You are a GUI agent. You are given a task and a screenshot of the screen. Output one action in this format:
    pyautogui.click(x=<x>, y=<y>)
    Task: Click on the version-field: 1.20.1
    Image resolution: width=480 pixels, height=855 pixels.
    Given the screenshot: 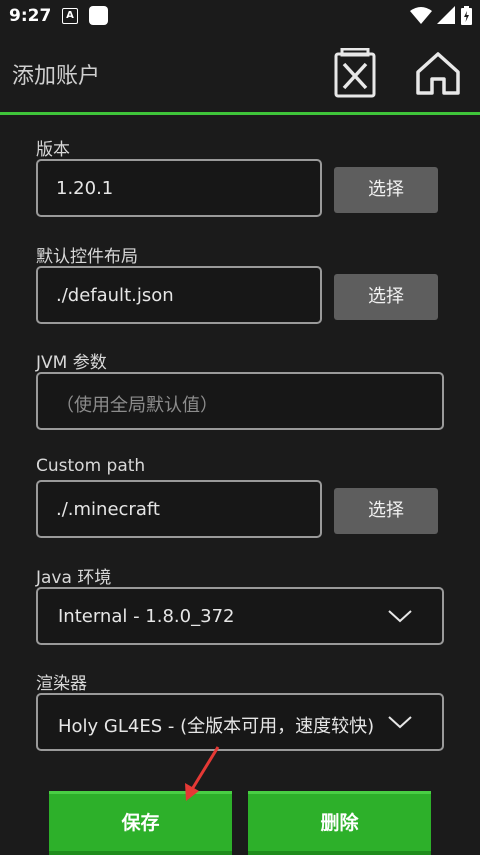 What is the action you would take?
    pyautogui.click(x=179, y=188)
    